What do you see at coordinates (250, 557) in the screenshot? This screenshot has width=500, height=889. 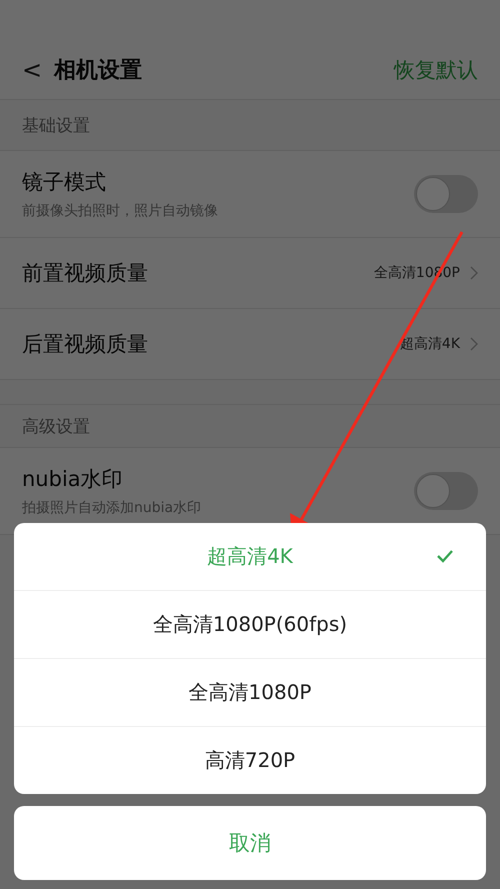 I see `quality-option: 超高清4K` at bounding box center [250, 557].